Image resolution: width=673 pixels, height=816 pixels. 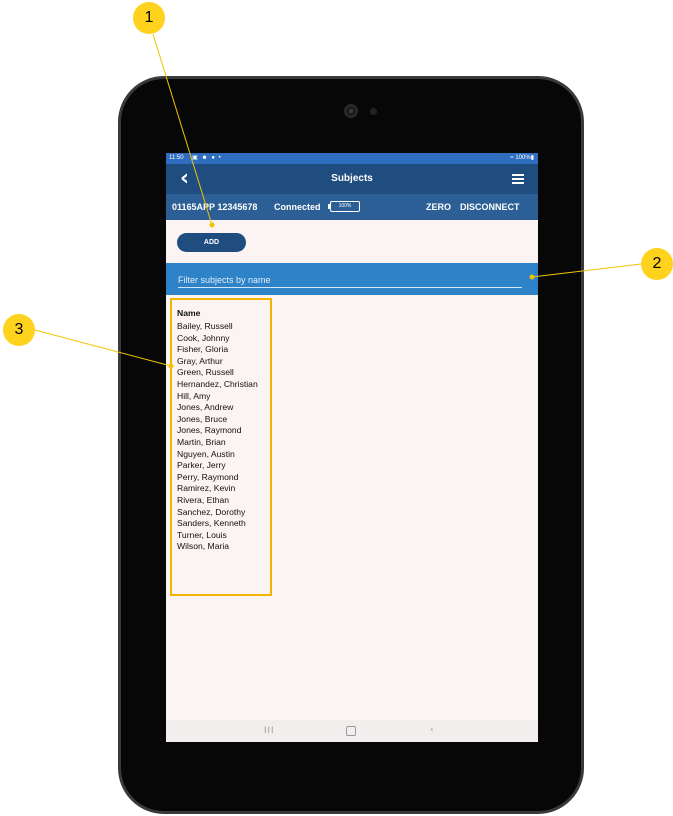 I want to click on callout-2-anchor, so click(x=532, y=277).